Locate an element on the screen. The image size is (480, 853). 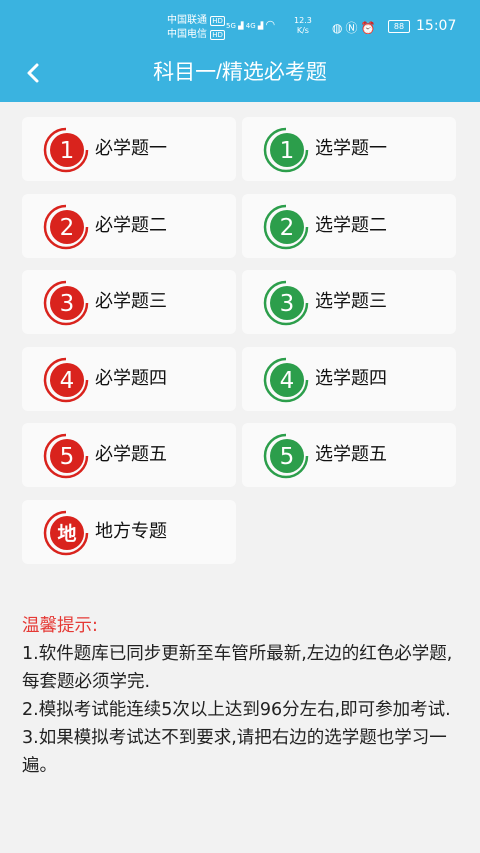
tips-title: 温馨提示: is located at coordinates (60, 626).